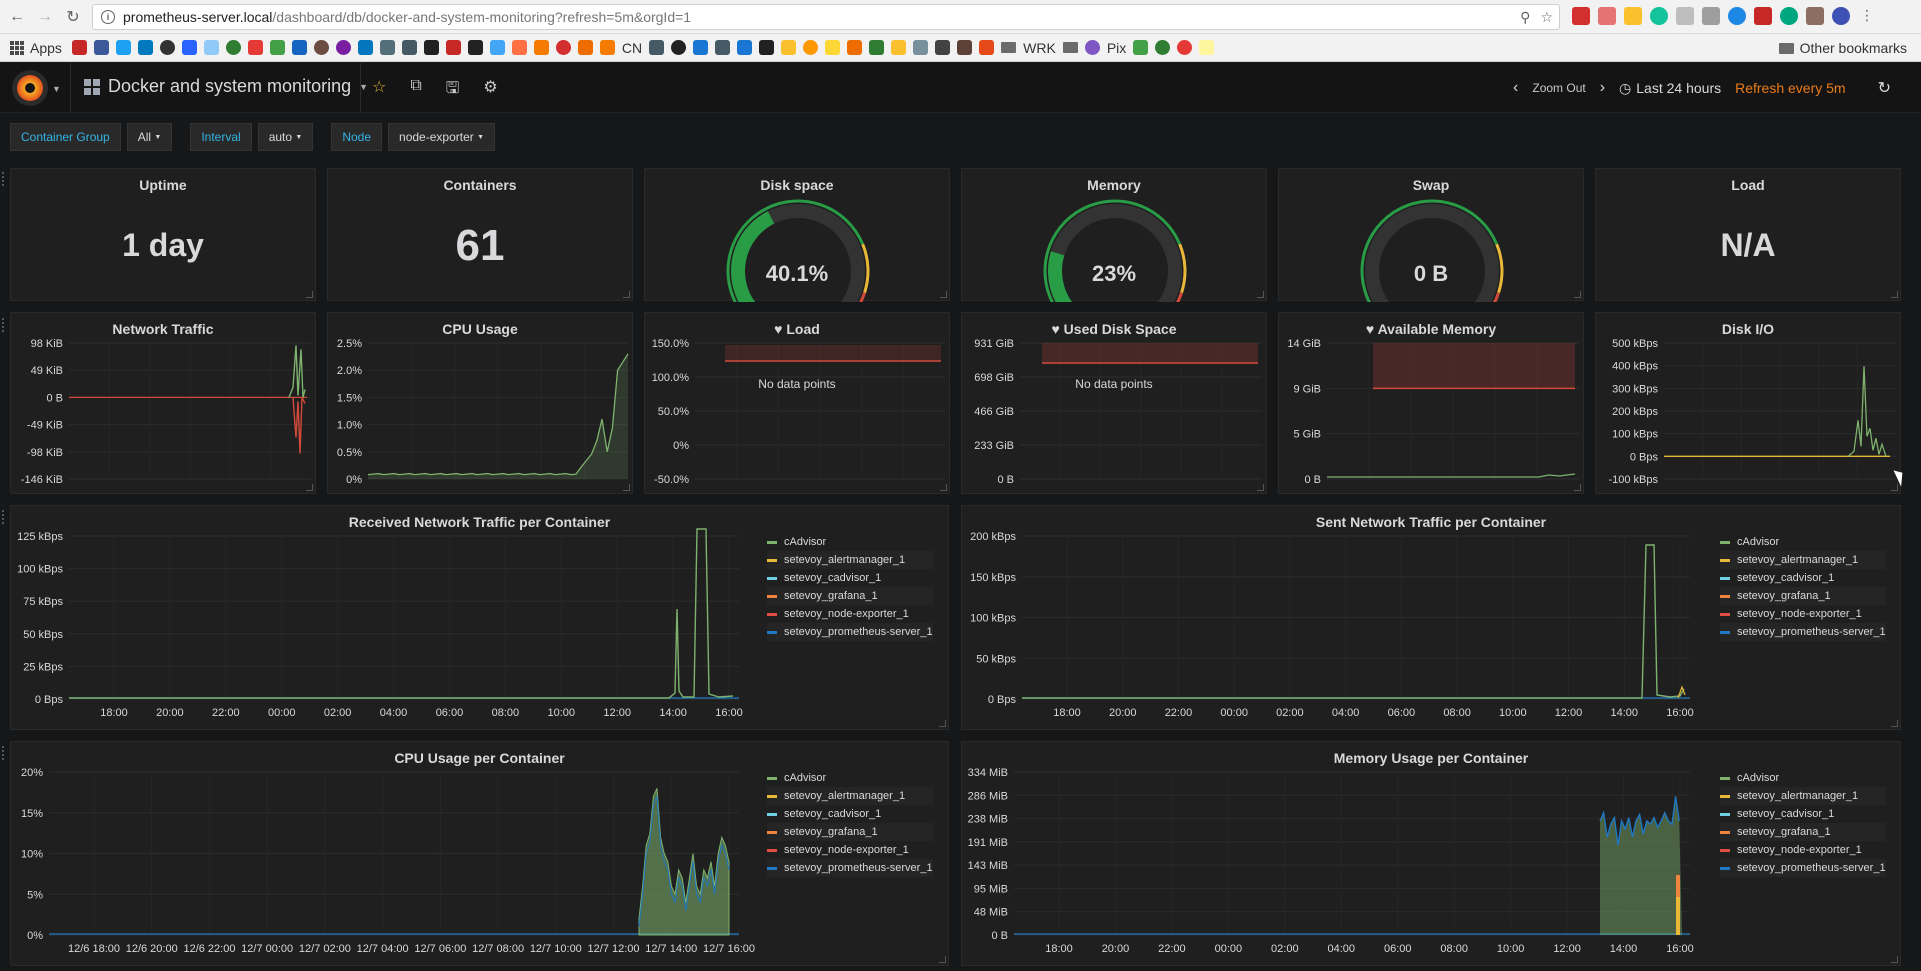 The width and height of the screenshot is (1921, 971). Describe the element at coordinates (73, 17) in the screenshot. I see `reload-icon: ↻` at that location.